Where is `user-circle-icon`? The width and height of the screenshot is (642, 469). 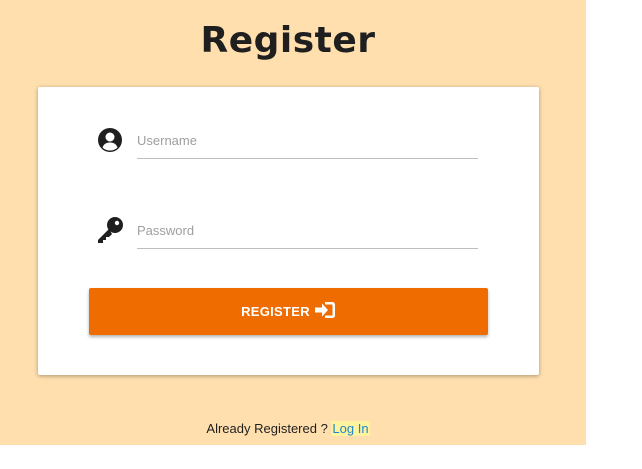
user-circle-icon is located at coordinates (110, 140).